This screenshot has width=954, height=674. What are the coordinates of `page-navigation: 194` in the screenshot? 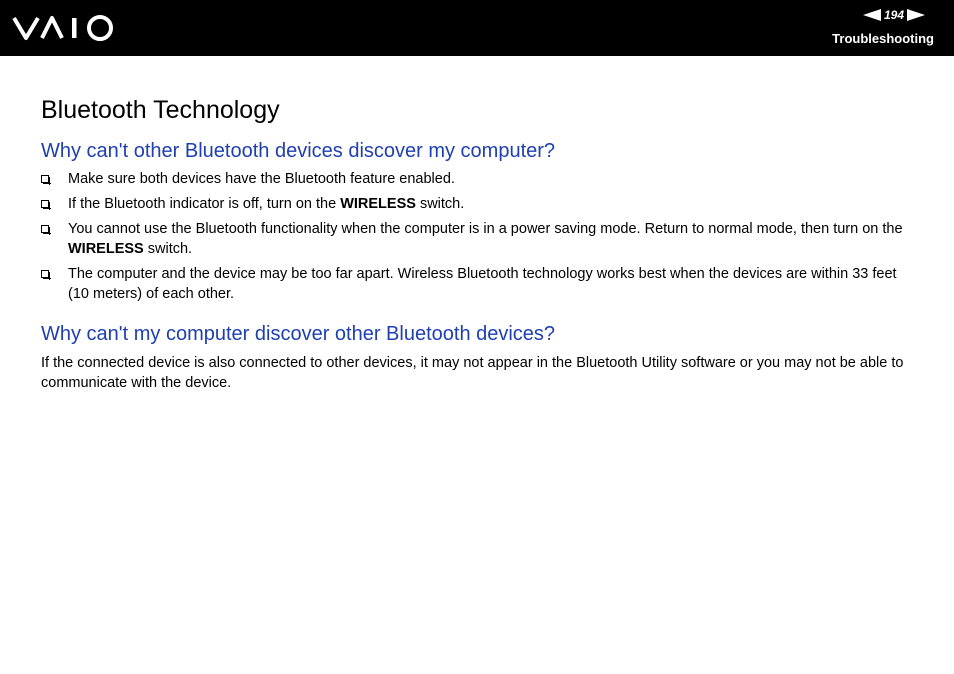 It's located at (894, 15).